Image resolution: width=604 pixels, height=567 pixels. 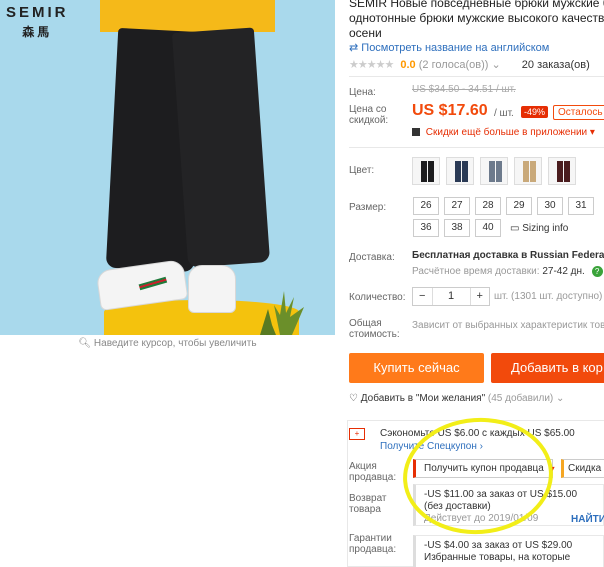 I want to click on app-discount-text: Скидки ещё больше в приложении, so click(x=506, y=132).